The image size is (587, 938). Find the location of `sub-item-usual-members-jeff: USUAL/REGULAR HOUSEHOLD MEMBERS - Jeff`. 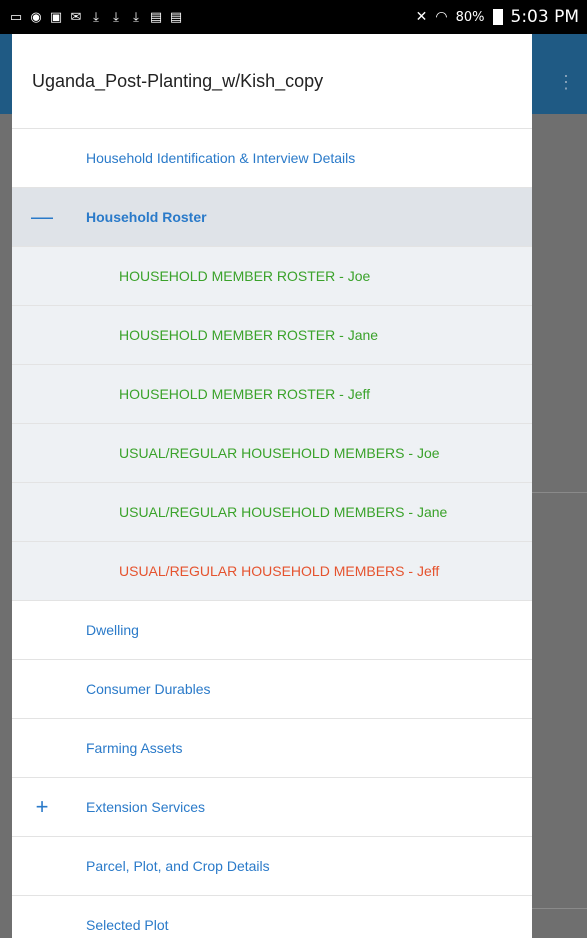

sub-item-usual-members-jeff: USUAL/REGULAR HOUSEHOLD MEMBERS - Jeff is located at coordinates (272, 571).